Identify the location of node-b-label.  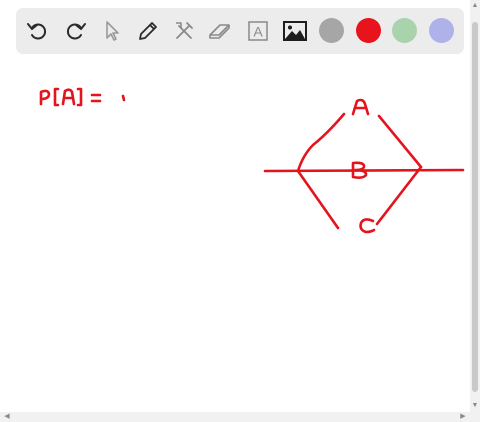
(359, 170).